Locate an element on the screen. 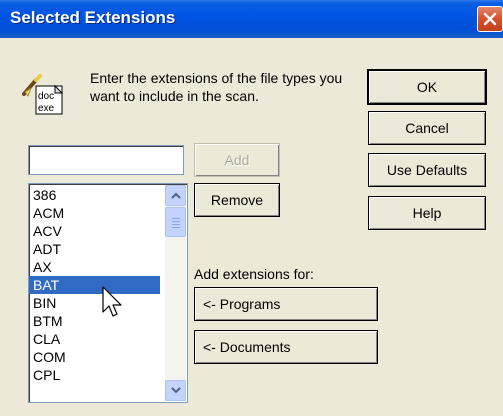 The height and width of the screenshot is (416, 503). chevron-down-icon is located at coordinates (176, 390).